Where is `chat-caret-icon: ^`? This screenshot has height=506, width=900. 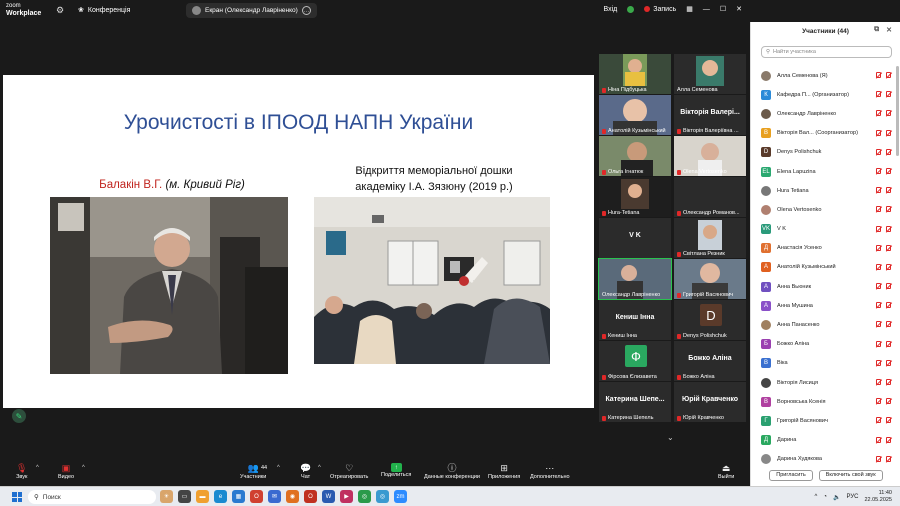
chat-caret-icon: ^ is located at coordinates (319, 468).